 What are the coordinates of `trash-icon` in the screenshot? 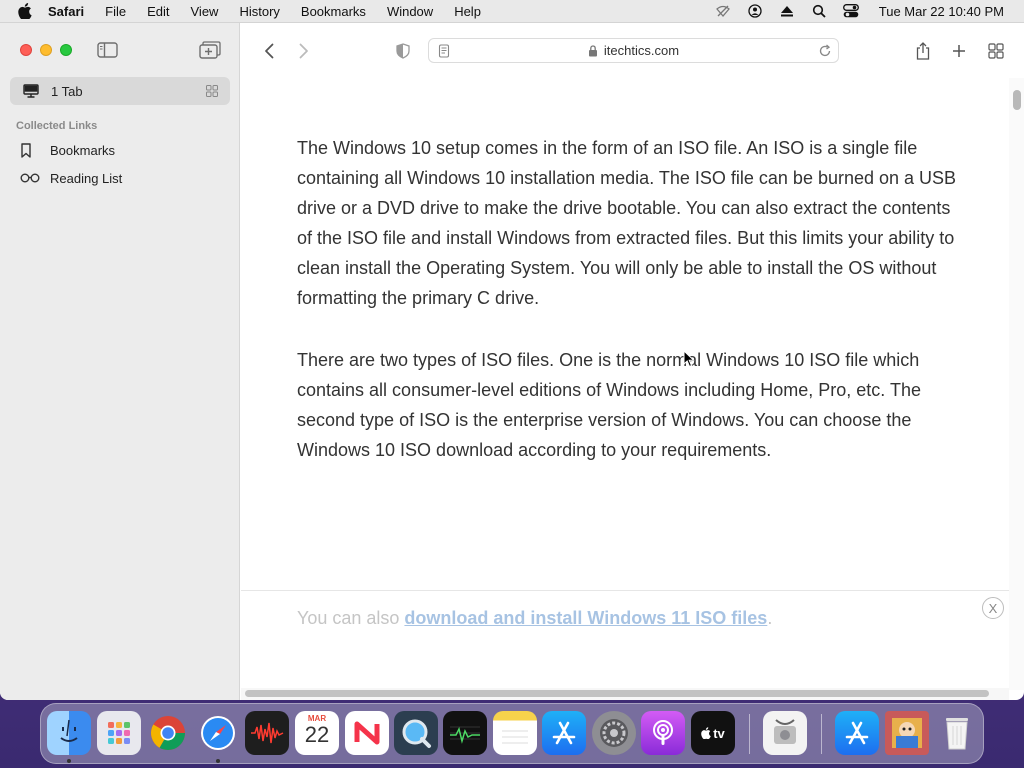 It's located at (957, 733).